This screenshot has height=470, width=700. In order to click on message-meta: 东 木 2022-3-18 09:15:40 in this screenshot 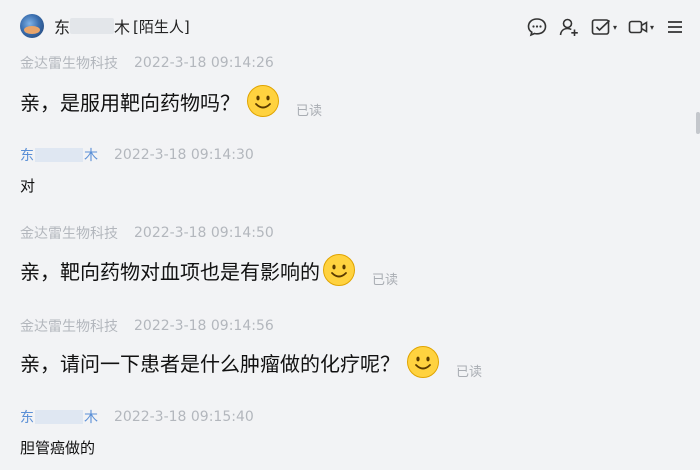, I will do `click(137, 417)`.